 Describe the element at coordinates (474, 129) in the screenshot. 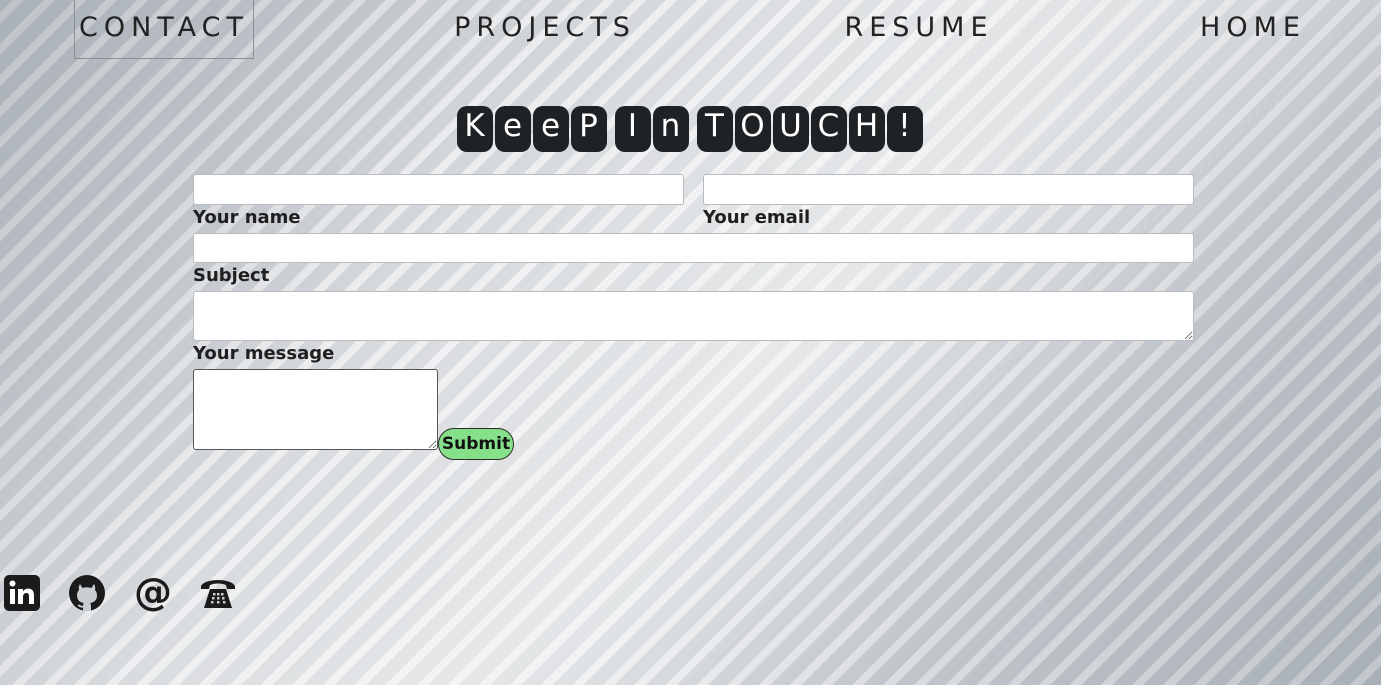

I see `title-letter: K` at that location.